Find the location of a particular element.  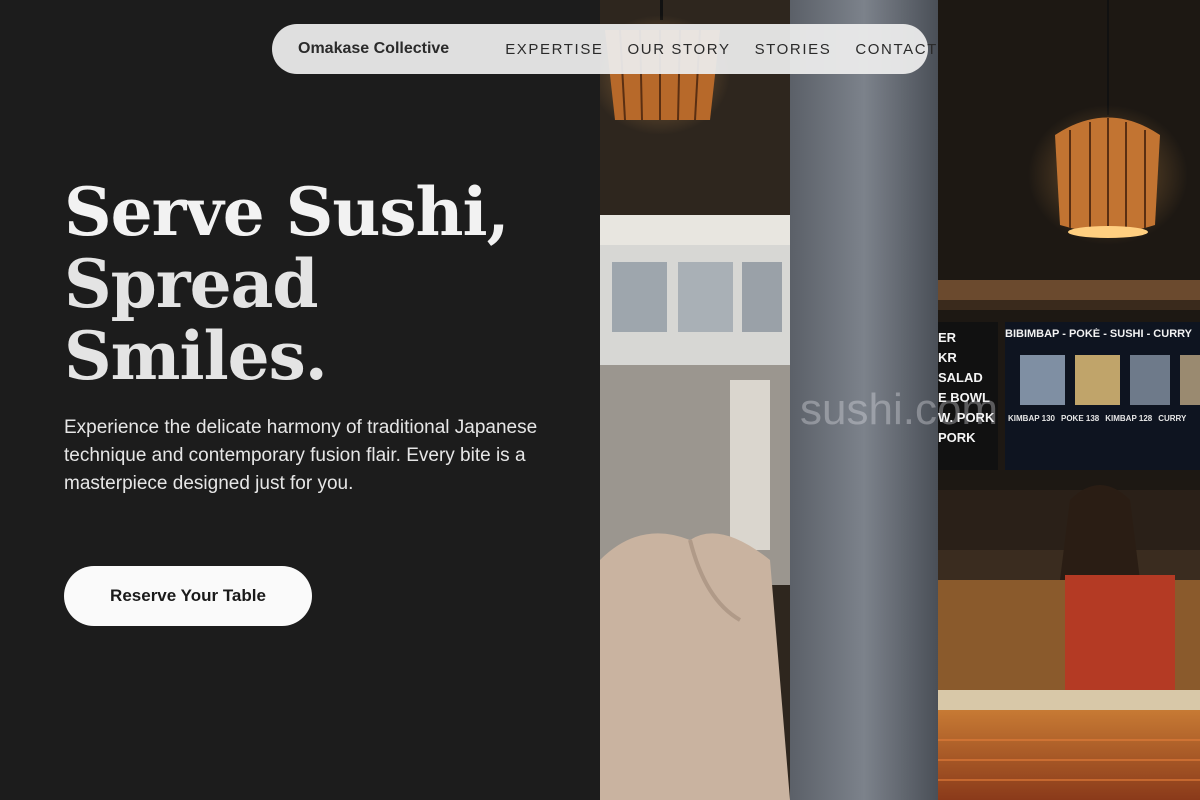

headline-line-1: Serve Sushi, is located at coordinates (287, 212).